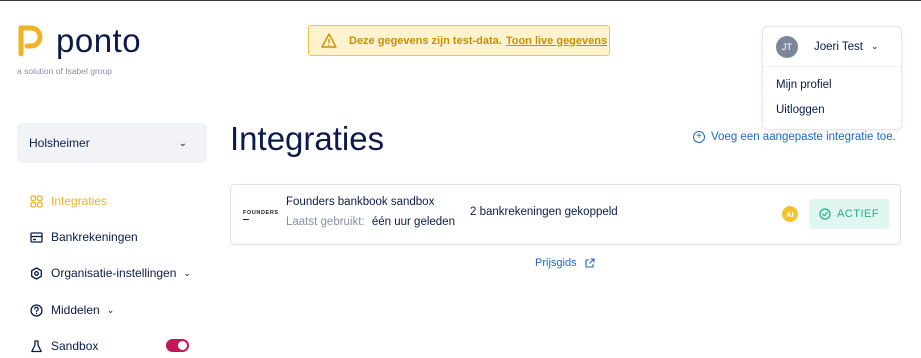 The height and width of the screenshot is (358, 921). I want to click on plus-circle-icon: +, so click(699, 137).